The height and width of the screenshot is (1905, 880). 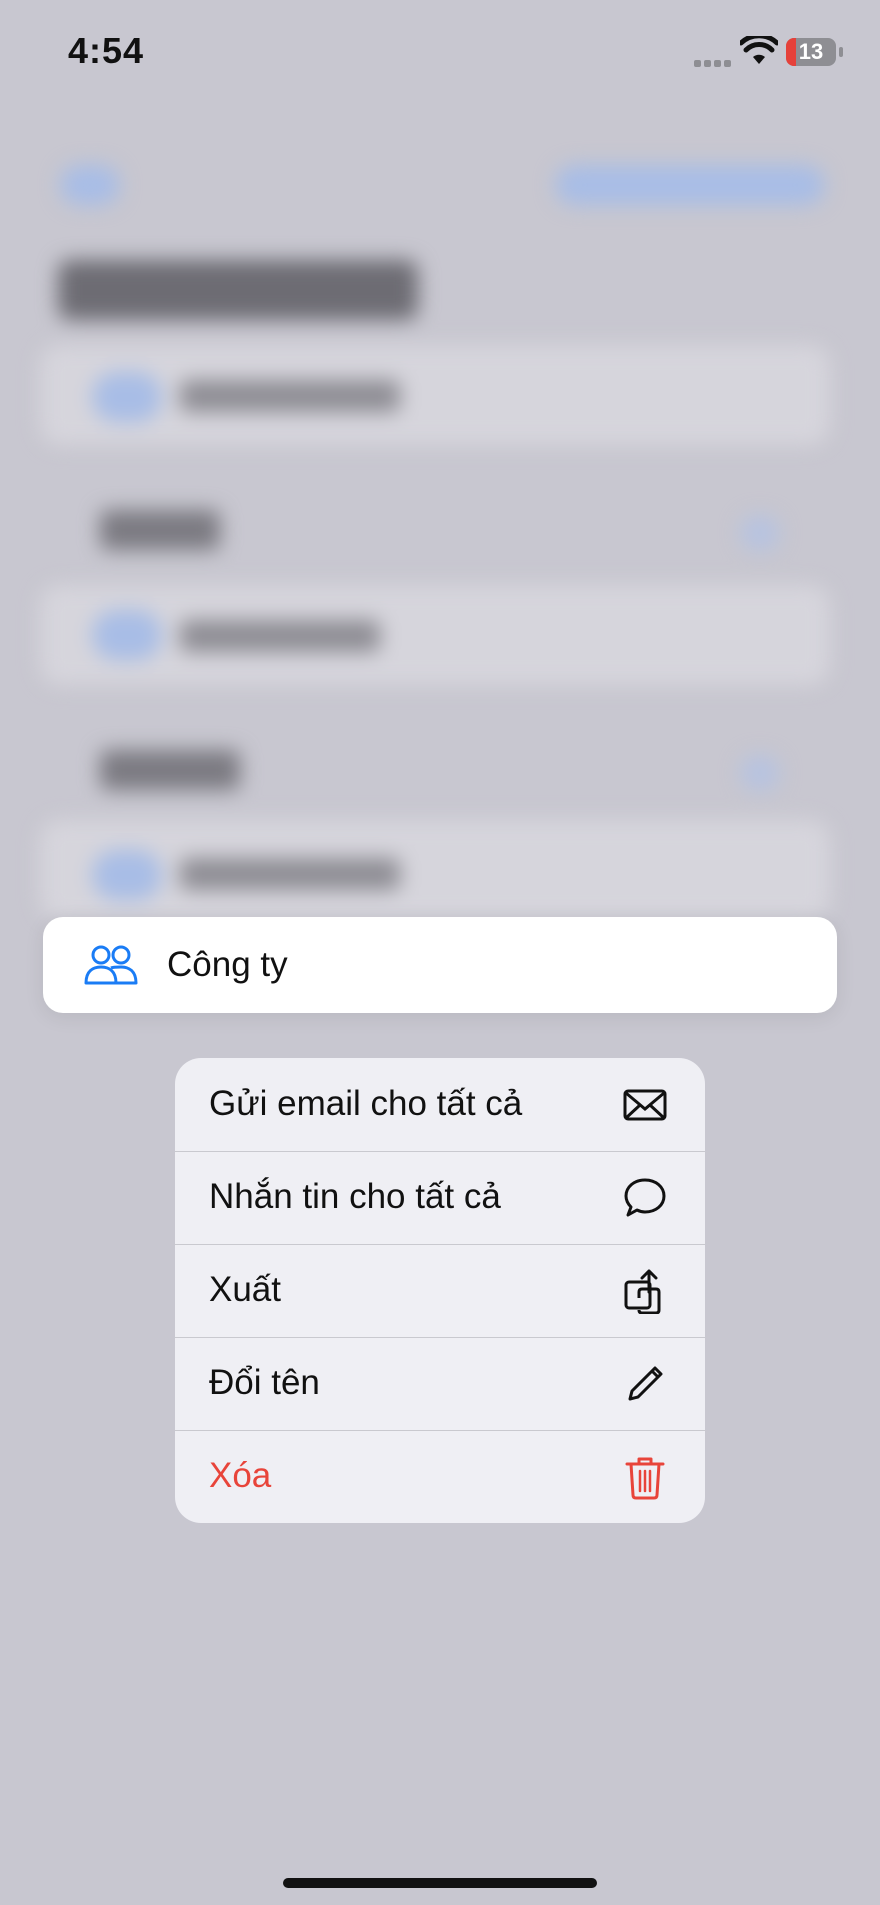 I want to click on menu-item-export: Xuất, so click(x=440, y=1291).